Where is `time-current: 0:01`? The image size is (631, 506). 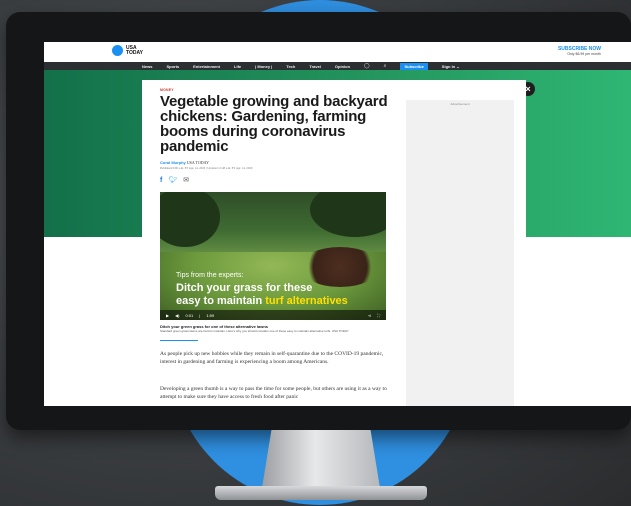 time-current: 0:01 is located at coordinates (189, 315).